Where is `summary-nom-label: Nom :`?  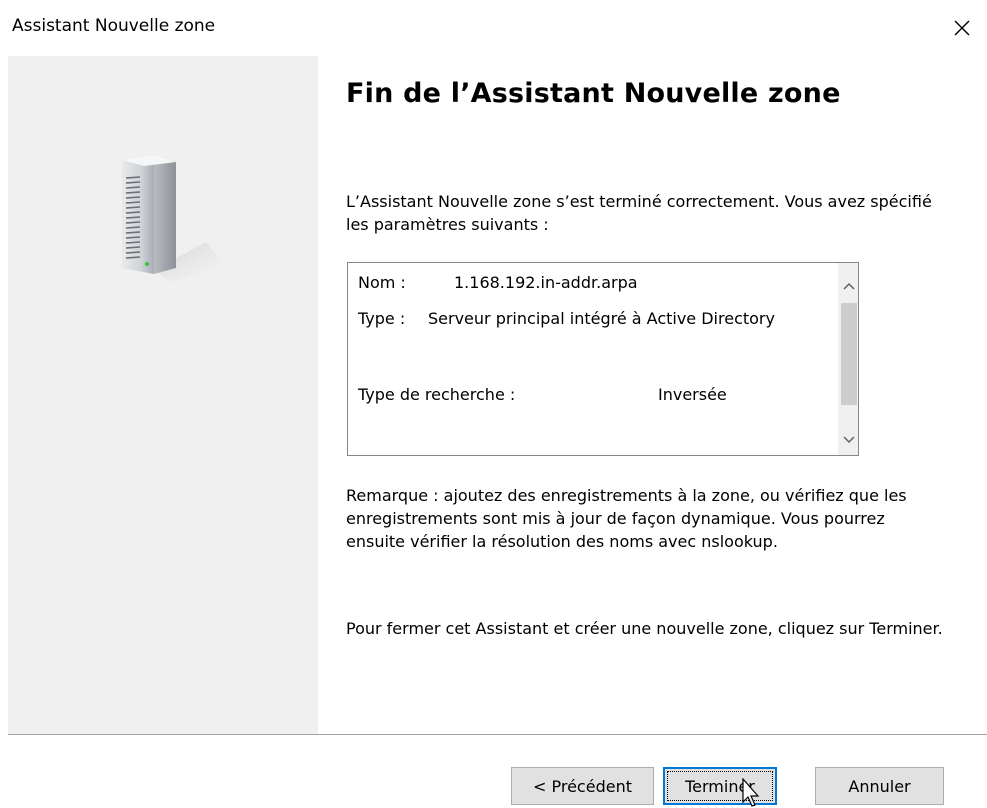
summary-nom-label: Nom : is located at coordinates (382, 282).